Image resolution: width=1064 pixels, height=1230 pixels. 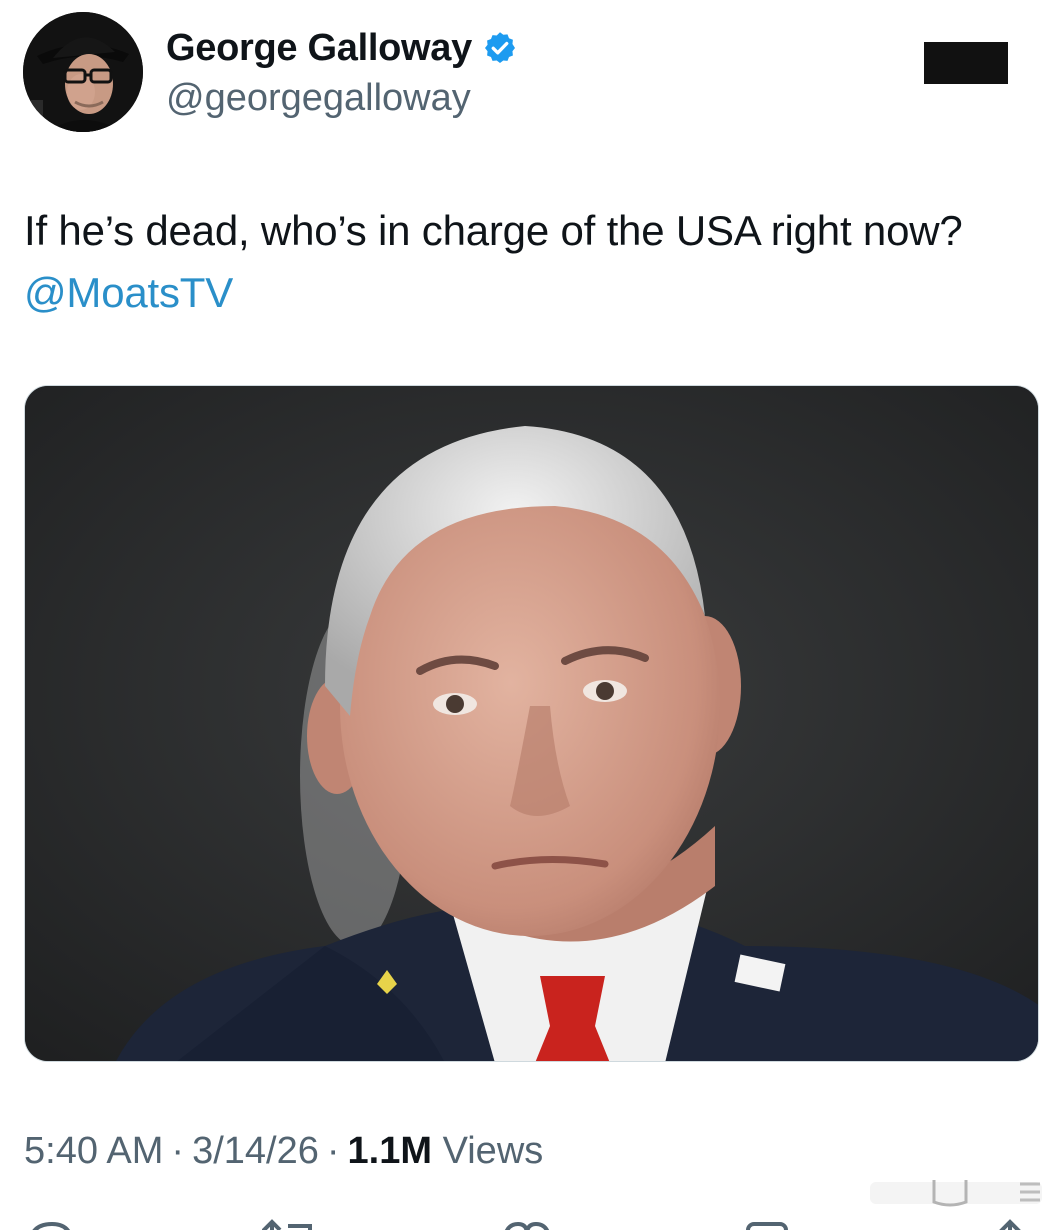 I want to click on author-name-row: George Galloway, so click(x=342, y=48).